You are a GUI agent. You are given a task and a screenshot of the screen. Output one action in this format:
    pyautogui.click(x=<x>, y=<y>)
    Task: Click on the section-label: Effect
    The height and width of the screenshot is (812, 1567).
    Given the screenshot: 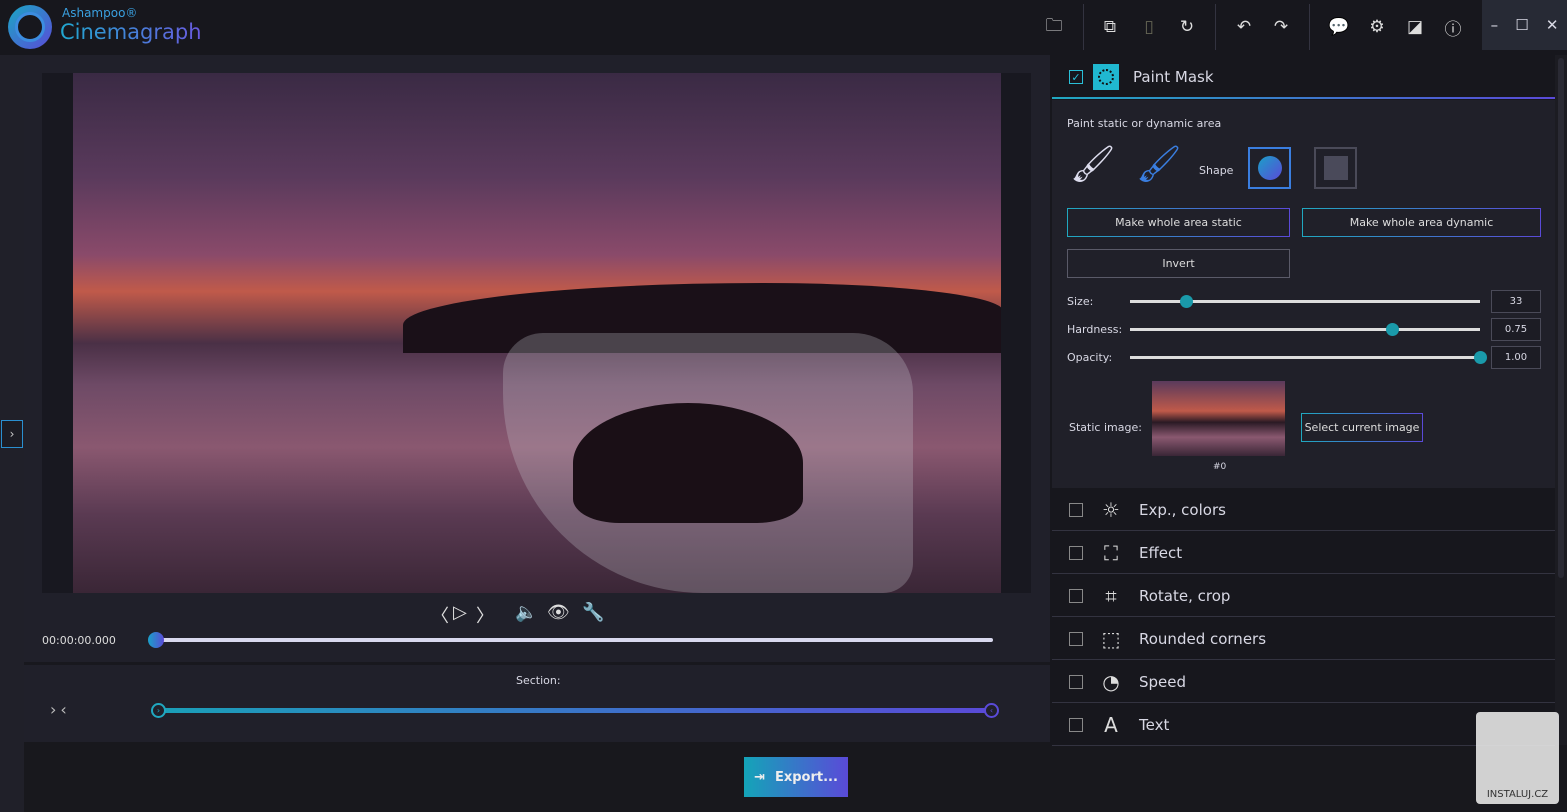 What is the action you would take?
    pyautogui.click(x=1161, y=552)
    